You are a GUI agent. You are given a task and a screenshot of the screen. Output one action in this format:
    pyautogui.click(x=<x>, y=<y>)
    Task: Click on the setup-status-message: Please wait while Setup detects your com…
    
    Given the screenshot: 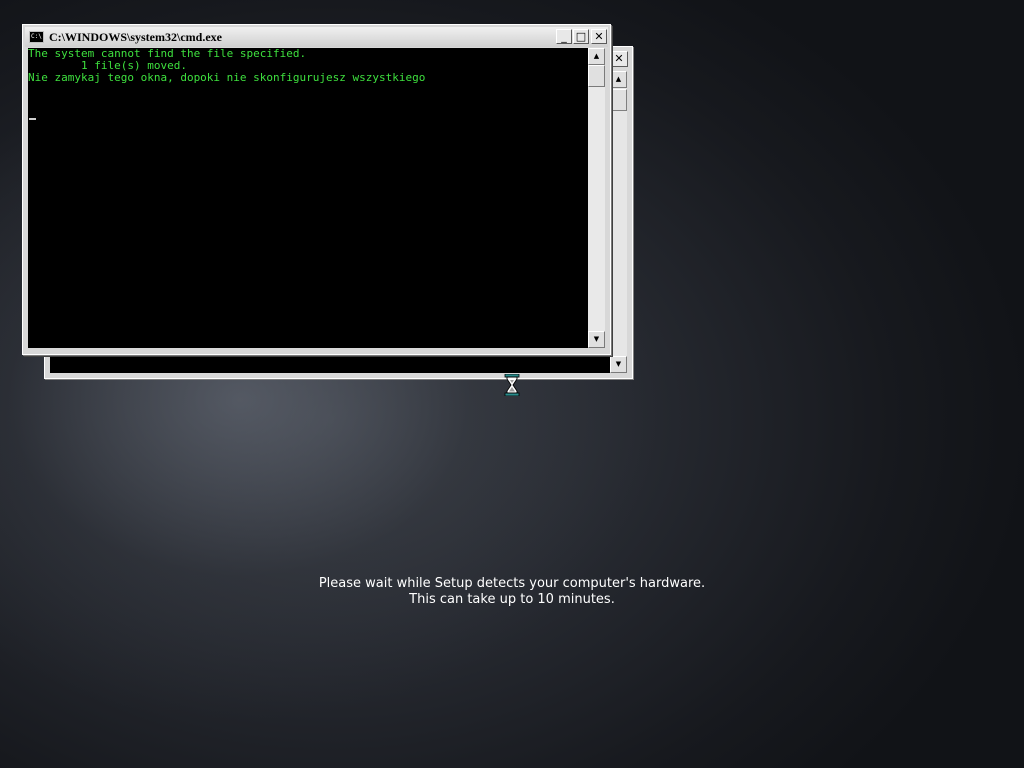 What is the action you would take?
    pyautogui.click(x=512, y=592)
    